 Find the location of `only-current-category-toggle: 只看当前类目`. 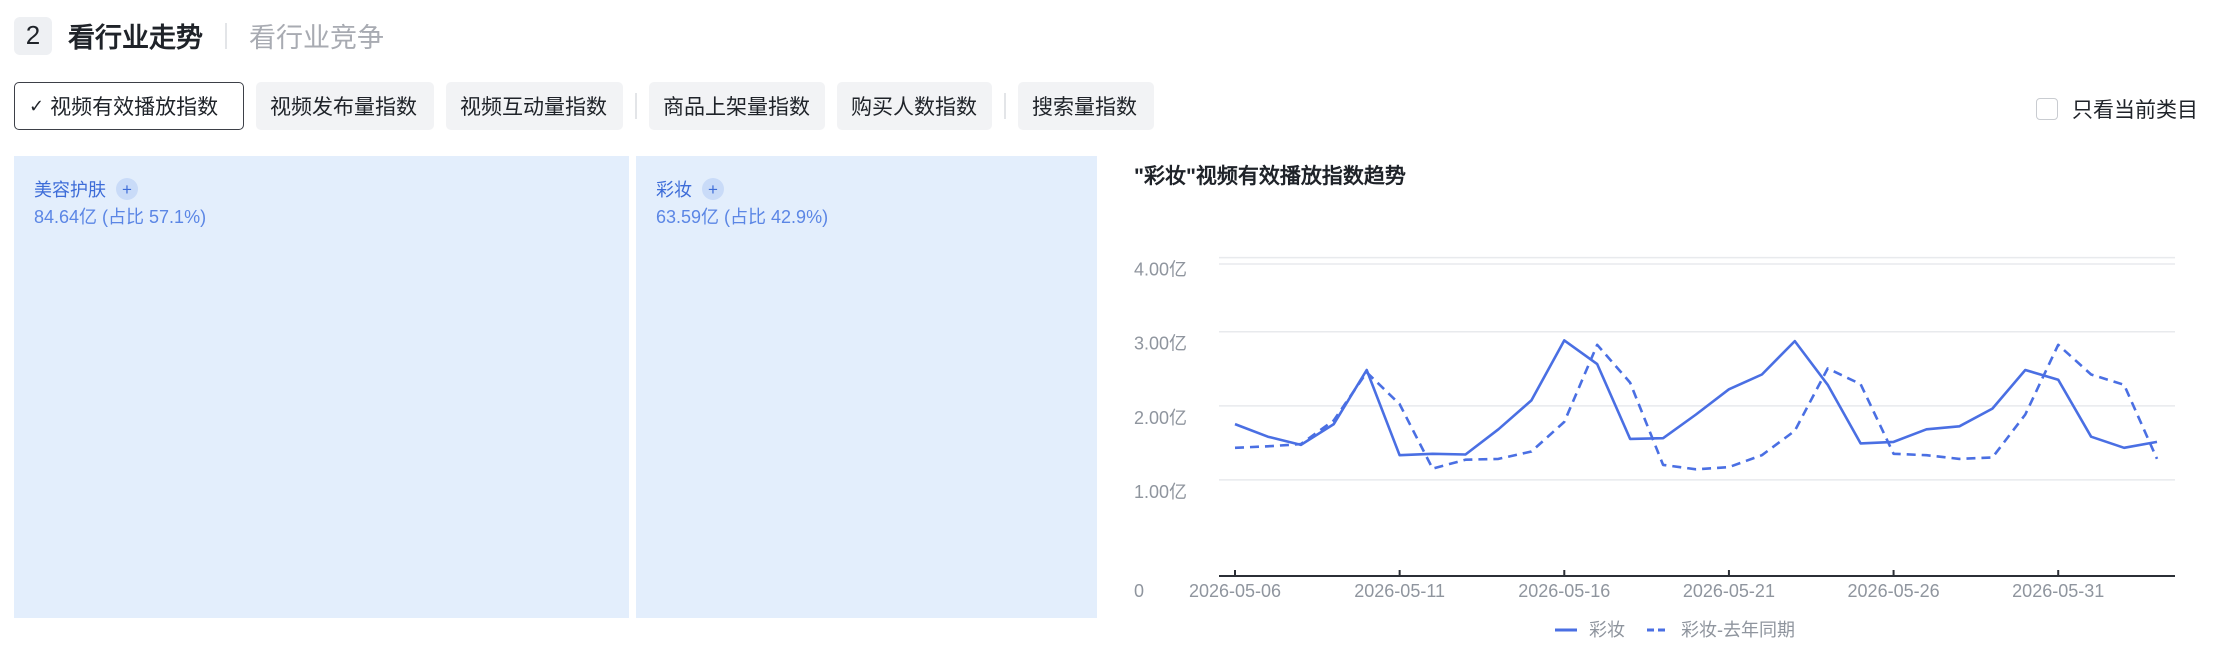

only-current-category-toggle: 只看当前类目 is located at coordinates (2117, 109).